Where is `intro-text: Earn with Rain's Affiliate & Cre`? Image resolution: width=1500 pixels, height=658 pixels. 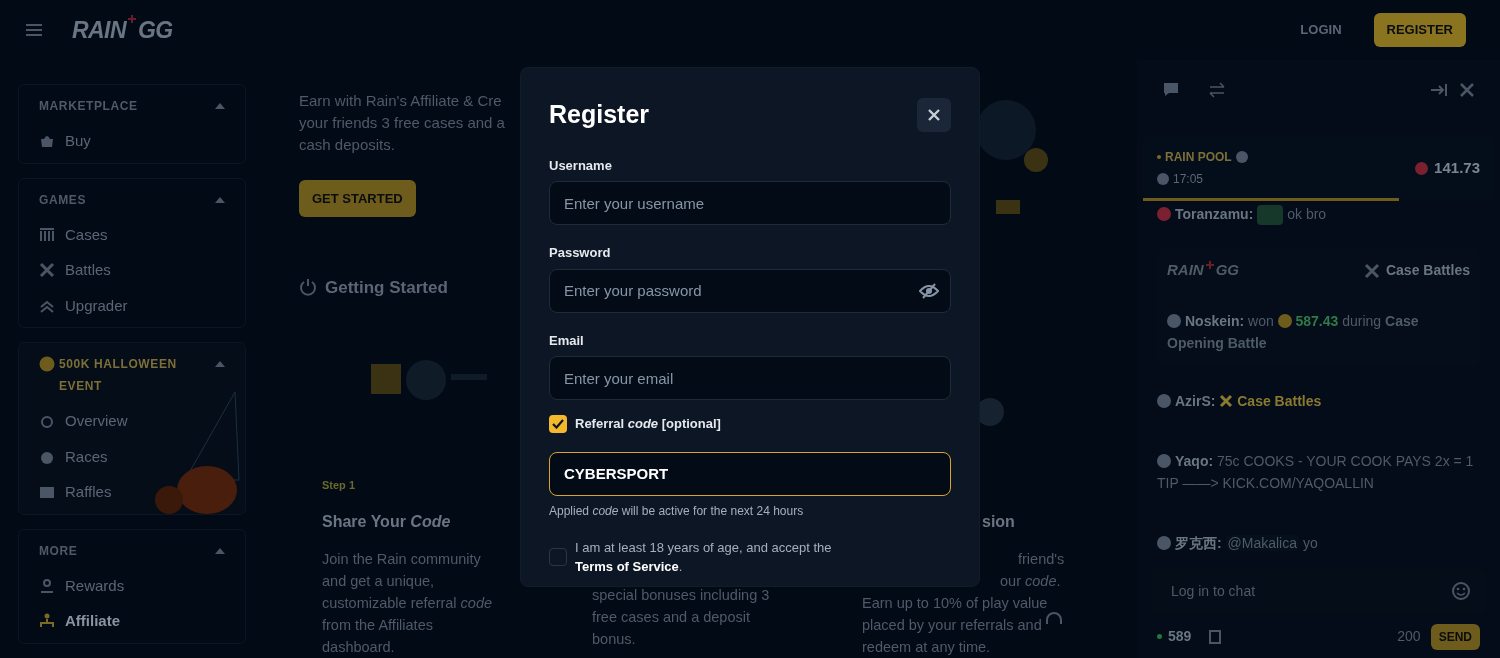 intro-text: Earn with Rain's Affiliate & Cre is located at coordinates (400, 101).